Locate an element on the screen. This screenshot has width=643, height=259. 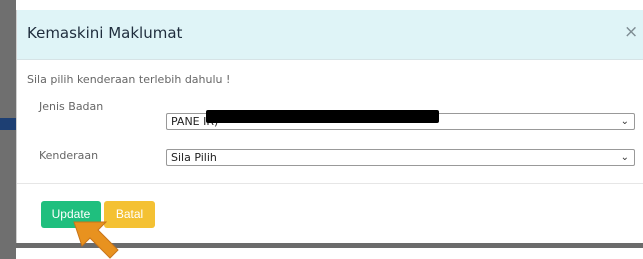
close-icon: × is located at coordinates (631, 32).